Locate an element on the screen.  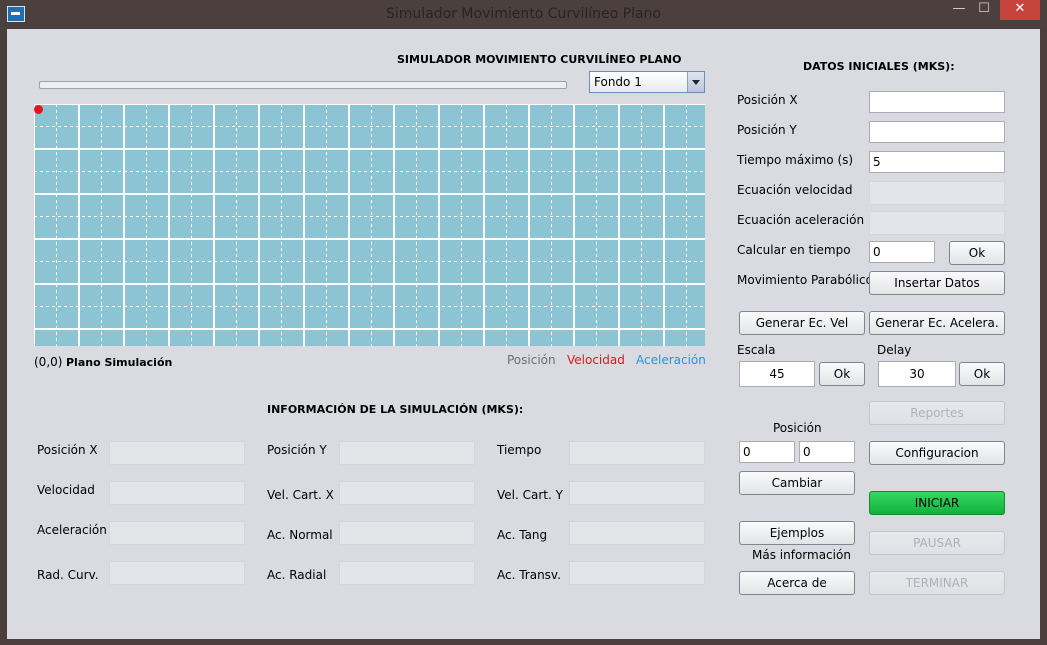
calc-time-input: 0 is located at coordinates (902, 252).